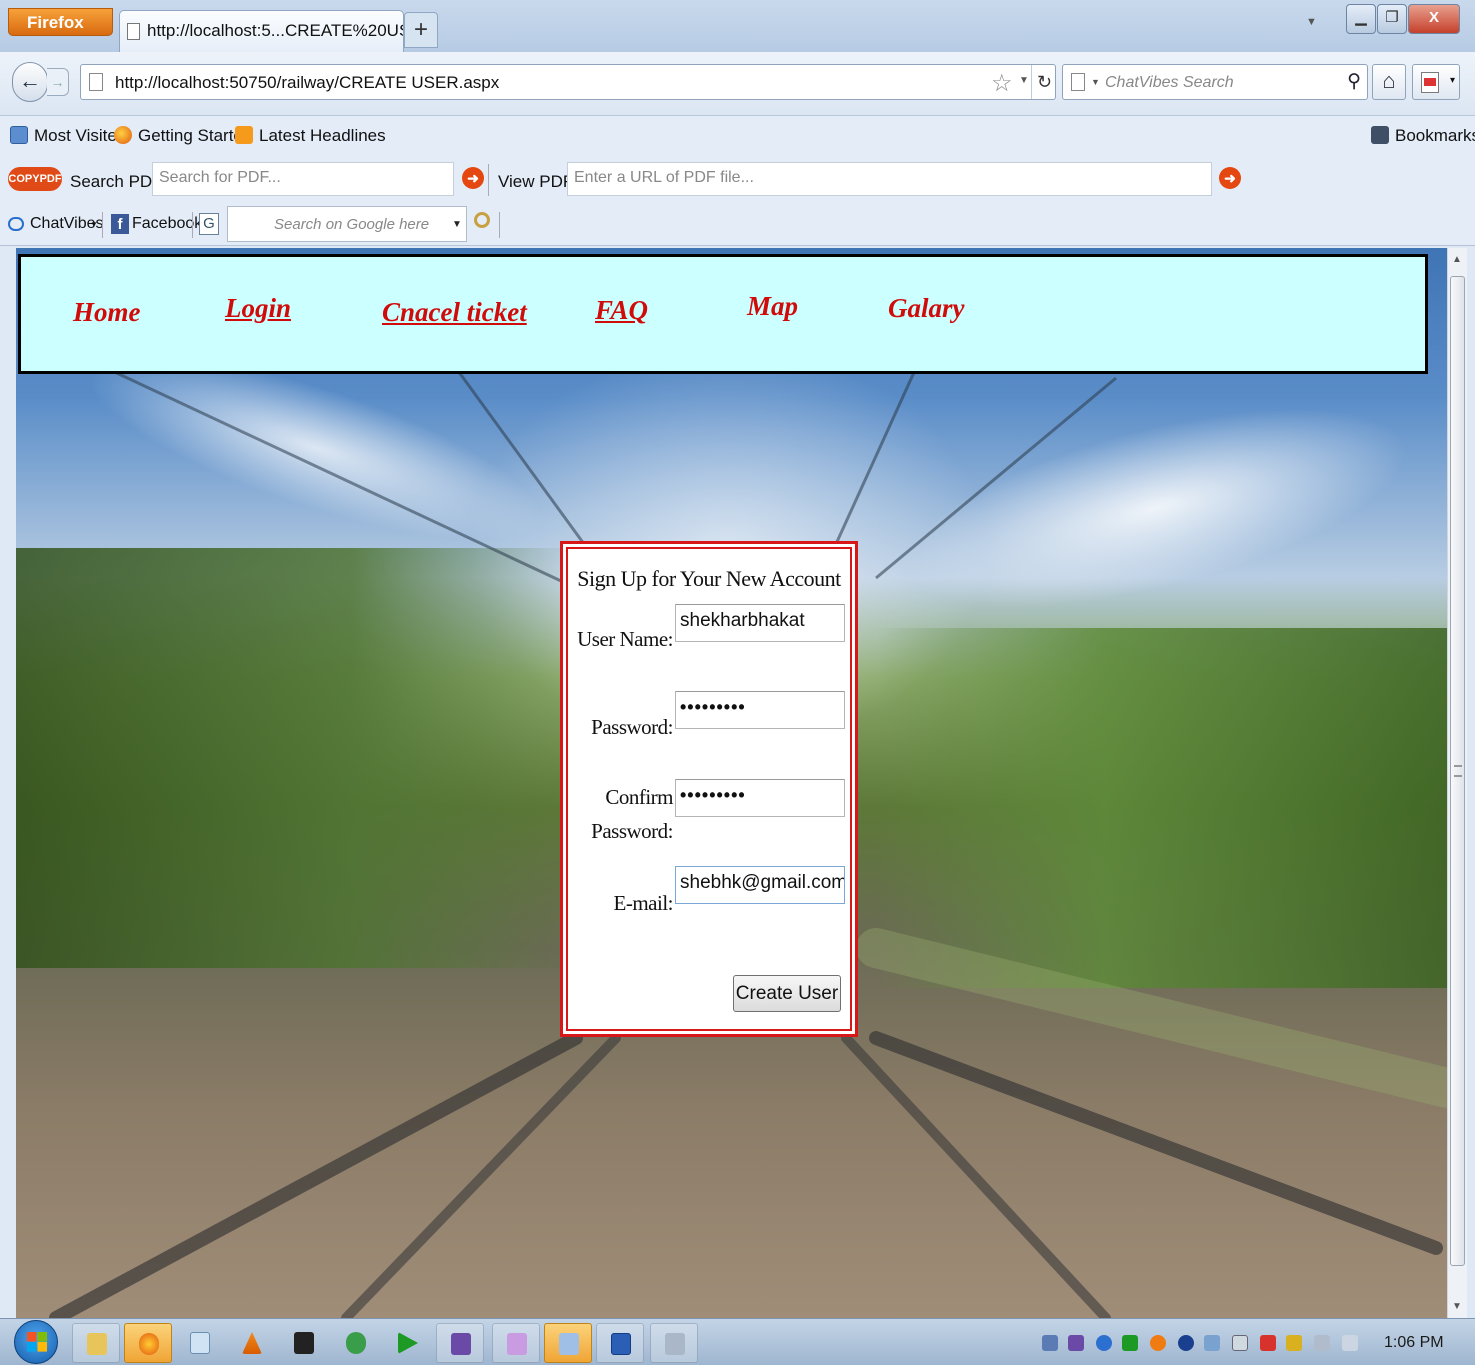  What do you see at coordinates (473, 178) in the screenshot?
I see `search-pdf-go-icon: ➜` at bounding box center [473, 178].